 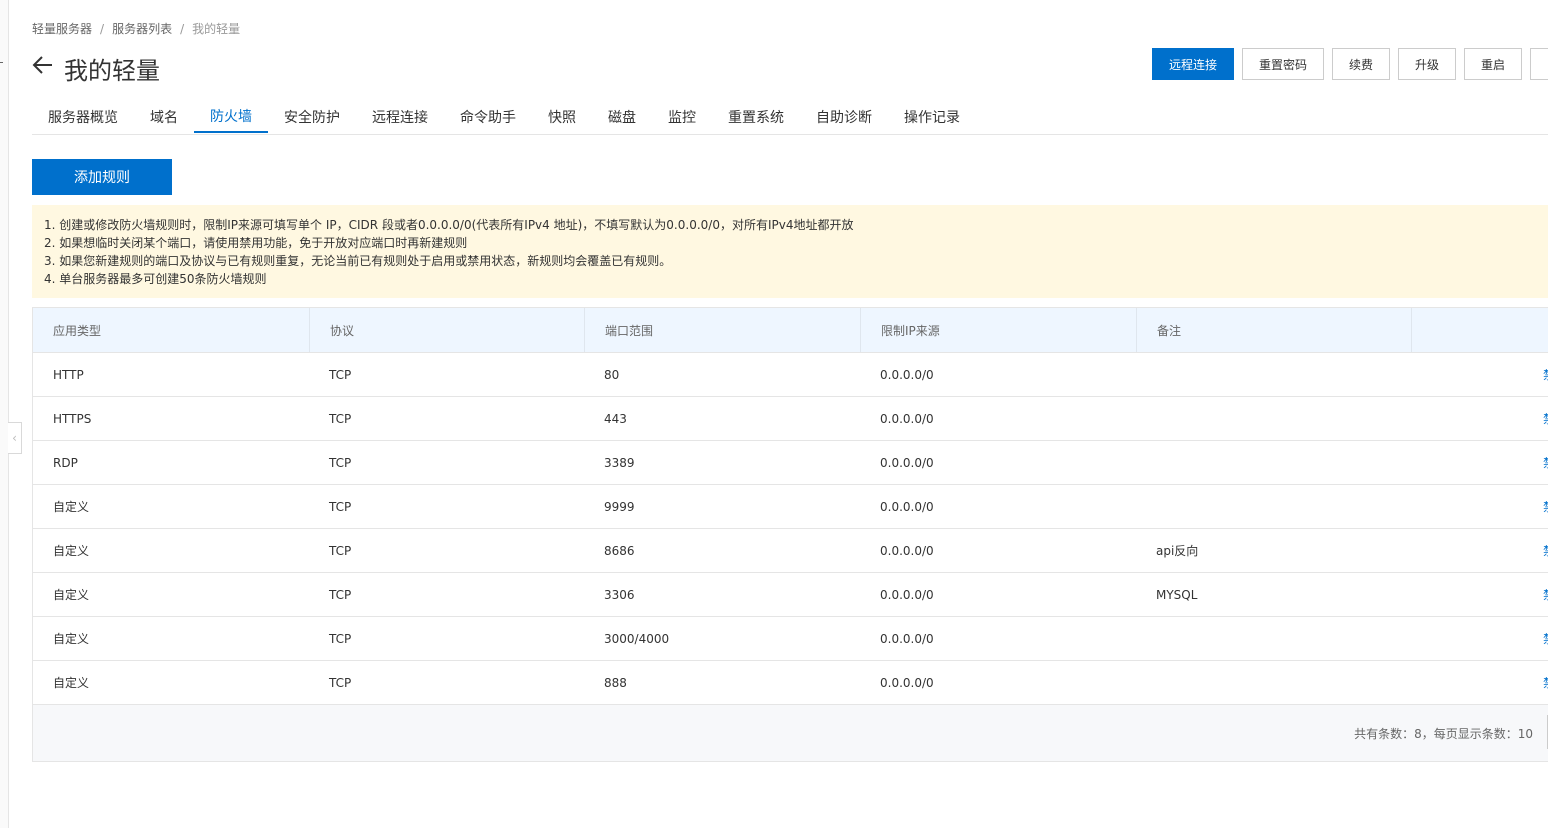 I want to click on tab-command-assistant: 命令助手, so click(x=488, y=116).